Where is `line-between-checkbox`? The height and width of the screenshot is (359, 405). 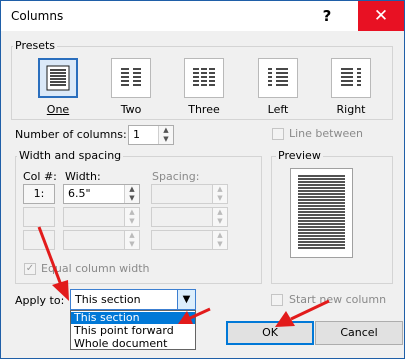 line-between-checkbox is located at coordinates (278, 134).